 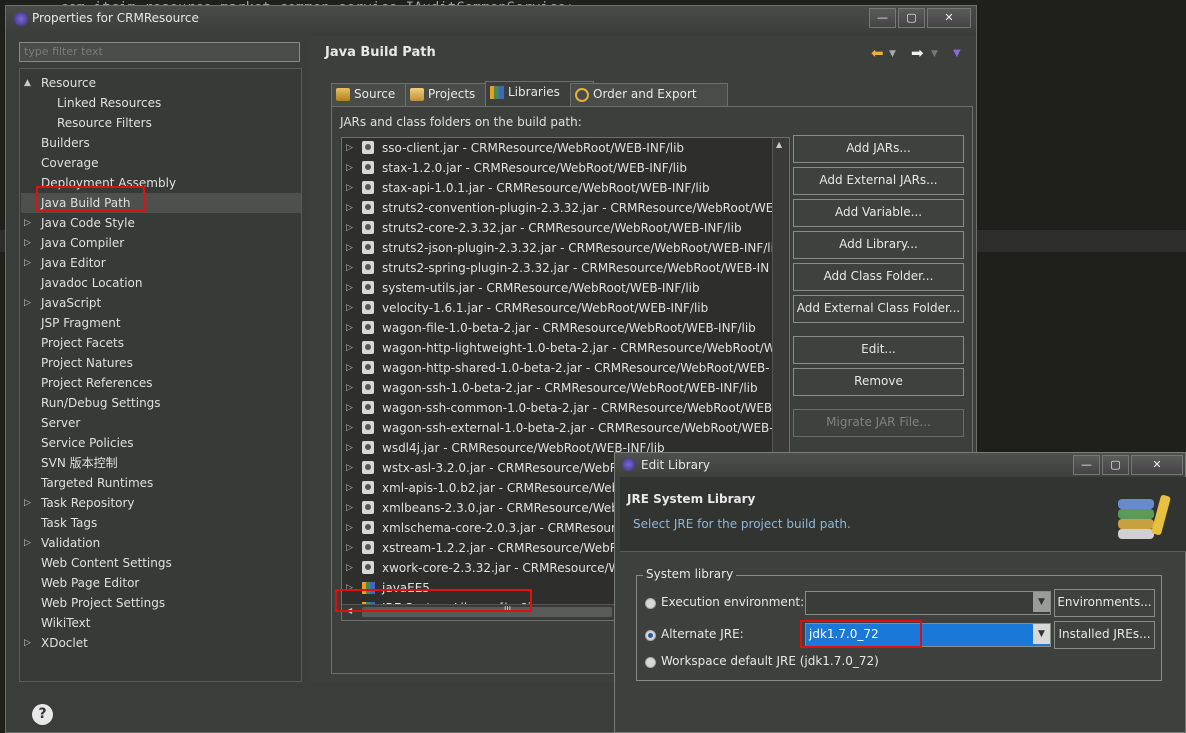 What do you see at coordinates (779, 144) in the screenshot?
I see `scroll-up-icon: ▲` at bounding box center [779, 144].